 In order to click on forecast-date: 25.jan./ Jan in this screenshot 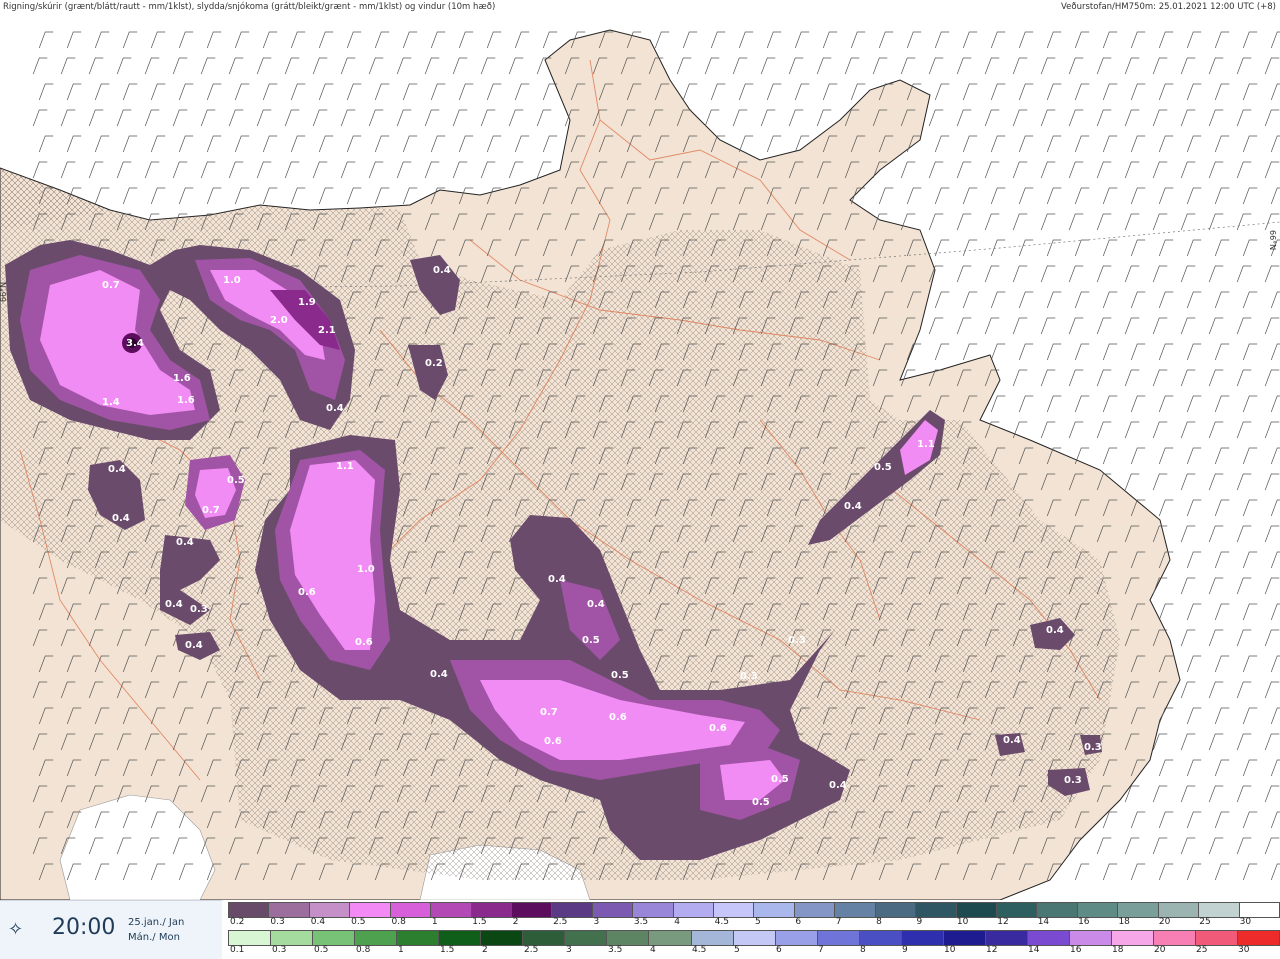, I will do `click(156, 922)`.